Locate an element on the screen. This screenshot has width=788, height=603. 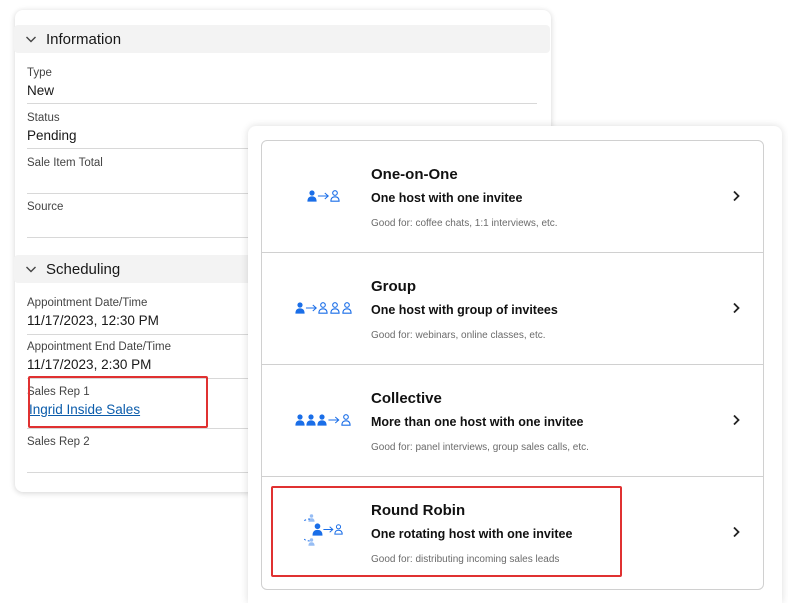
collective-icon is located at coordinates (324, 420).